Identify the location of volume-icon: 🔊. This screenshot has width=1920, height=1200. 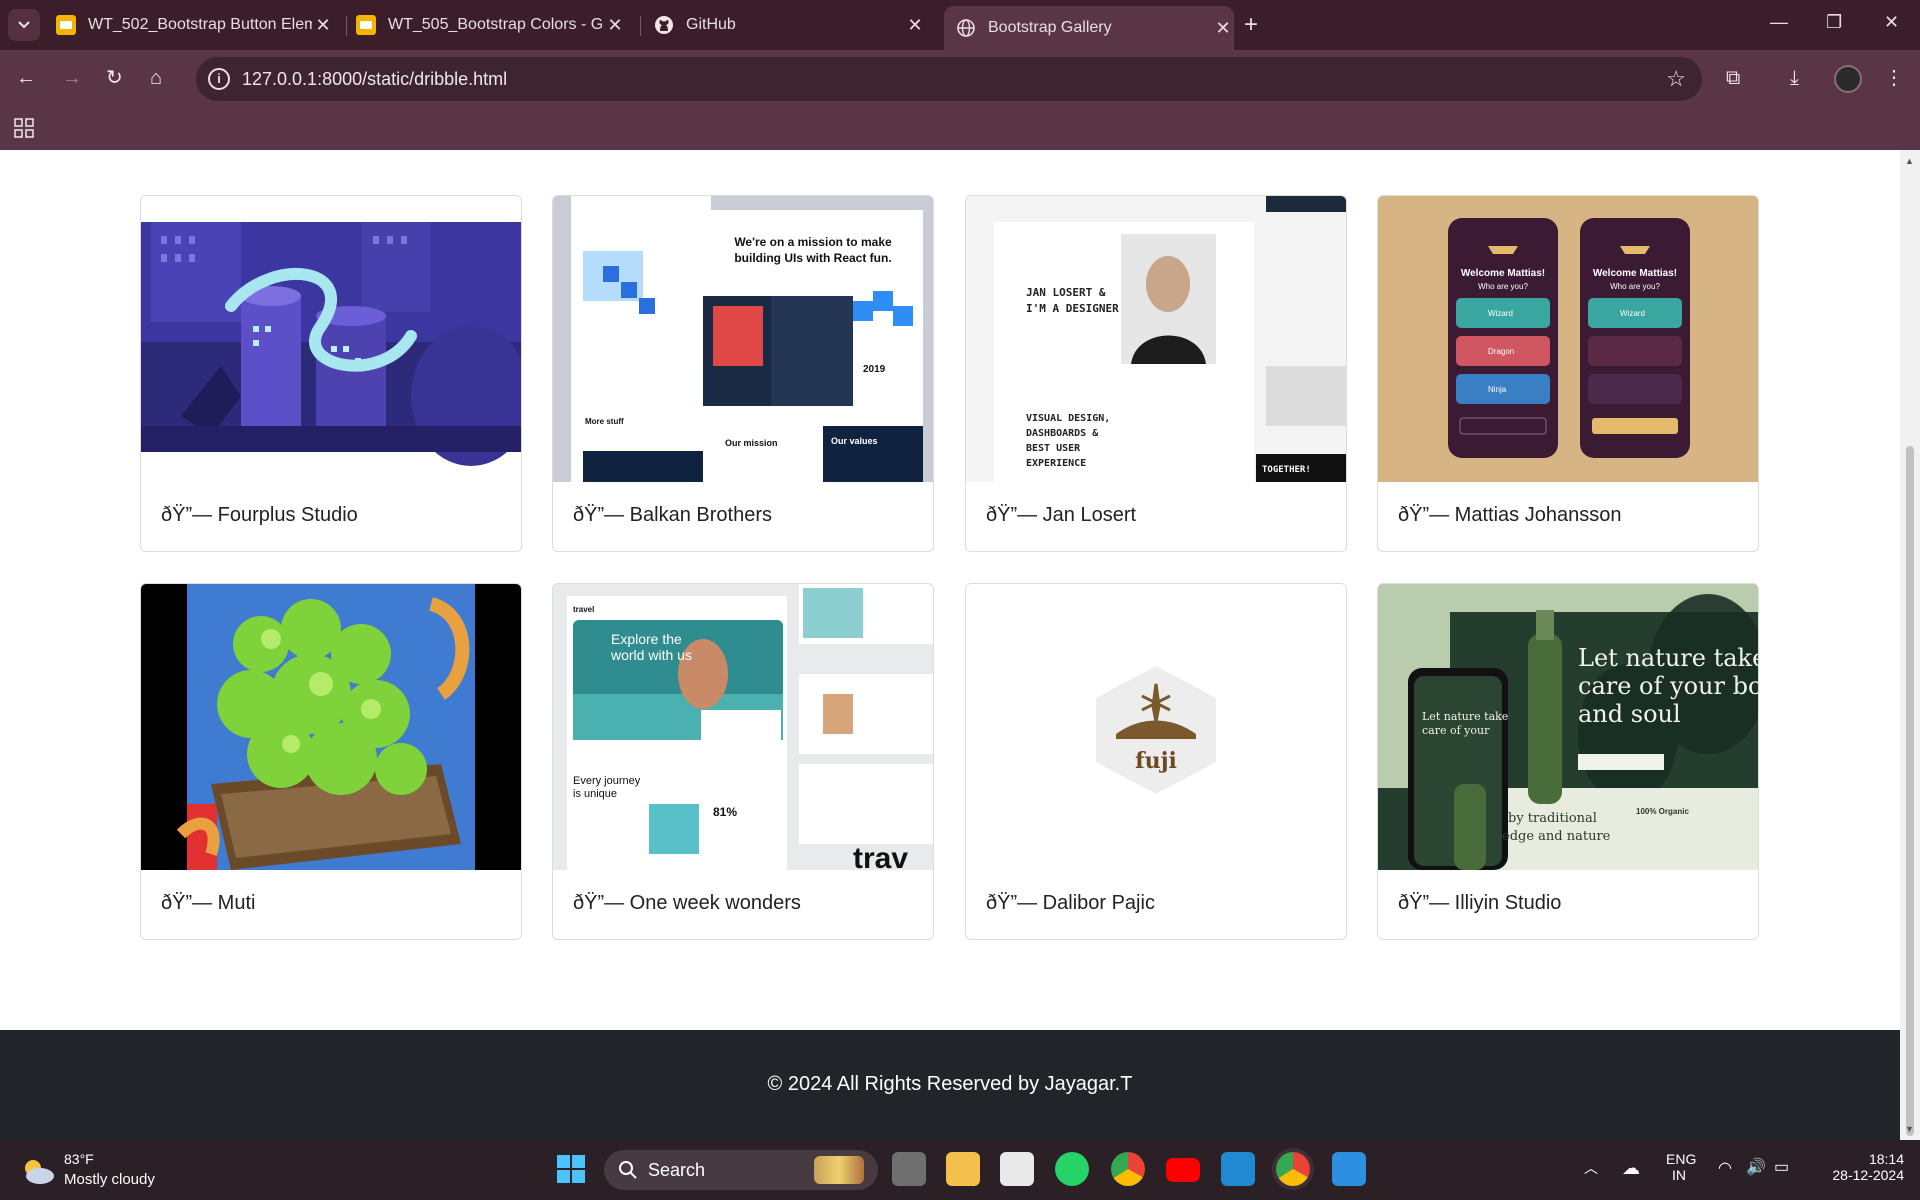
(1756, 1167).